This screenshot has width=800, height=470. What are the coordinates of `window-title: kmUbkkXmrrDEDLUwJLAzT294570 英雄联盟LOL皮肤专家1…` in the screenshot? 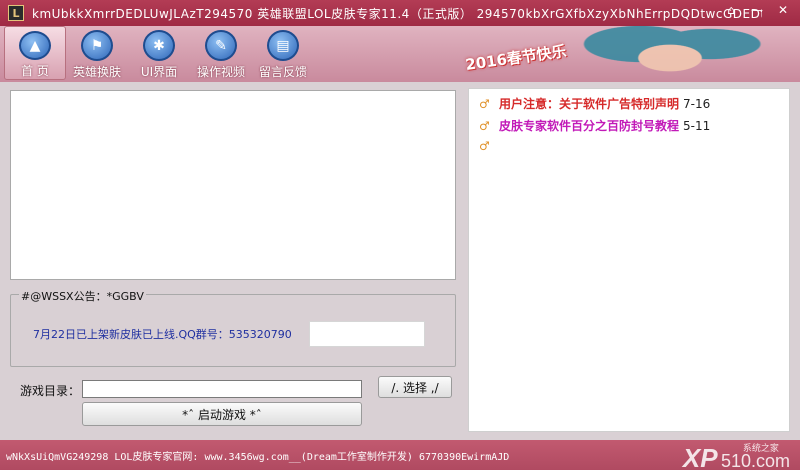 It's located at (397, 13).